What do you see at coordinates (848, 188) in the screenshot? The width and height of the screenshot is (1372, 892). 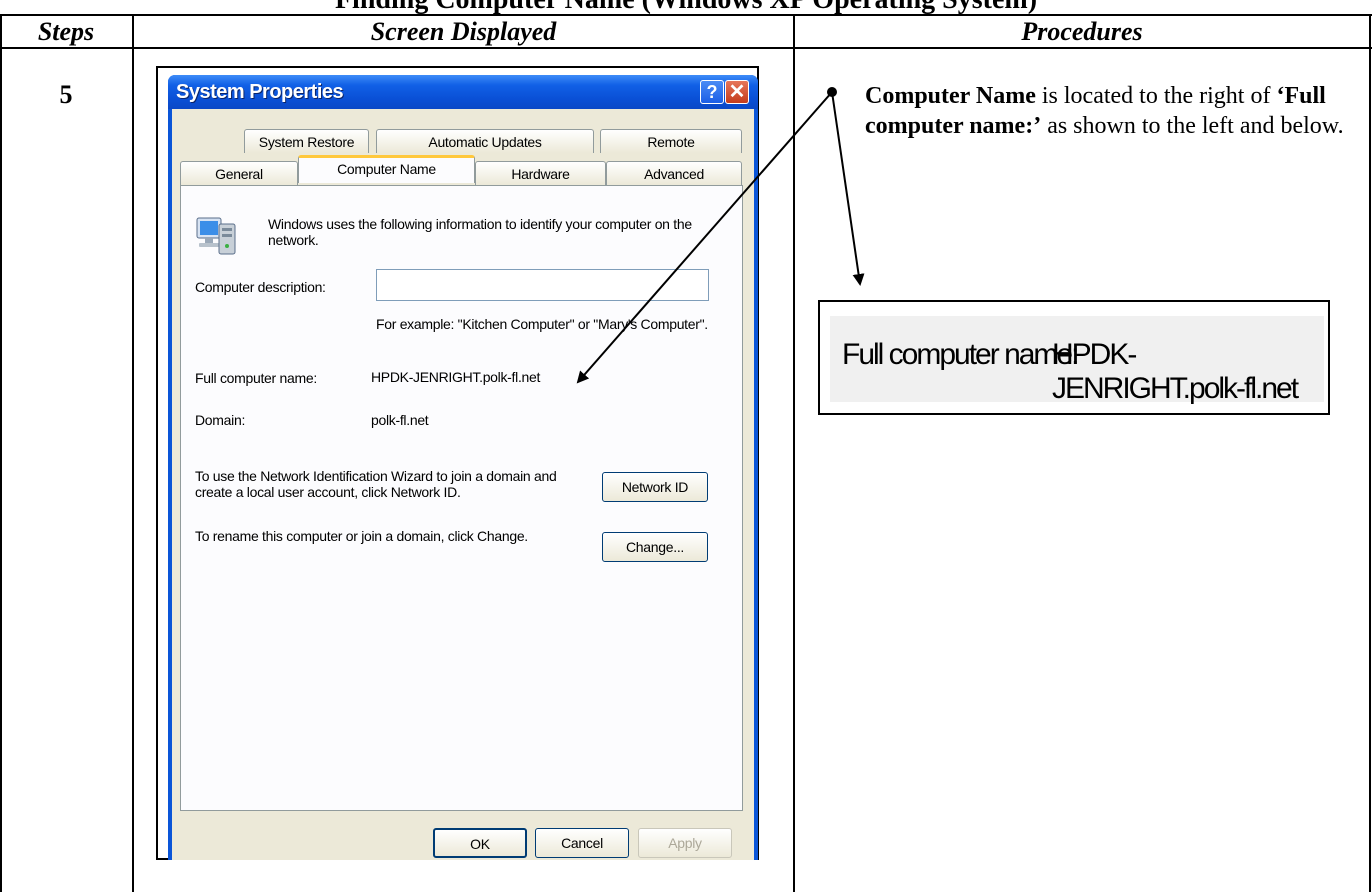 I see `arrow-to-zoom` at bounding box center [848, 188].